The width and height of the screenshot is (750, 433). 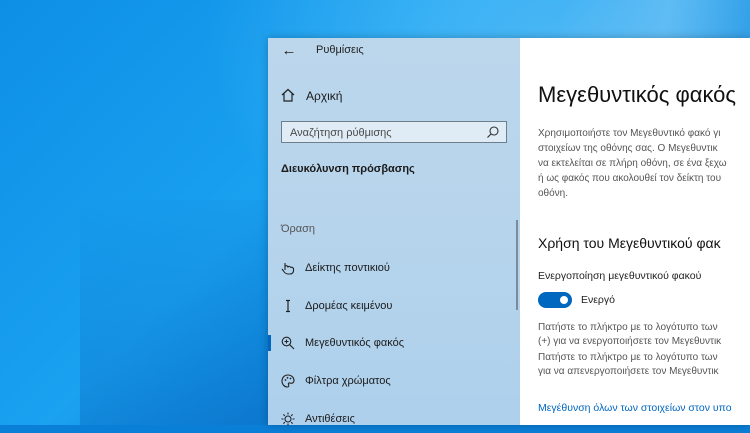 I want to click on sidebar-item-label: Δείκτης ποντικιού, so click(x=347, y=268).